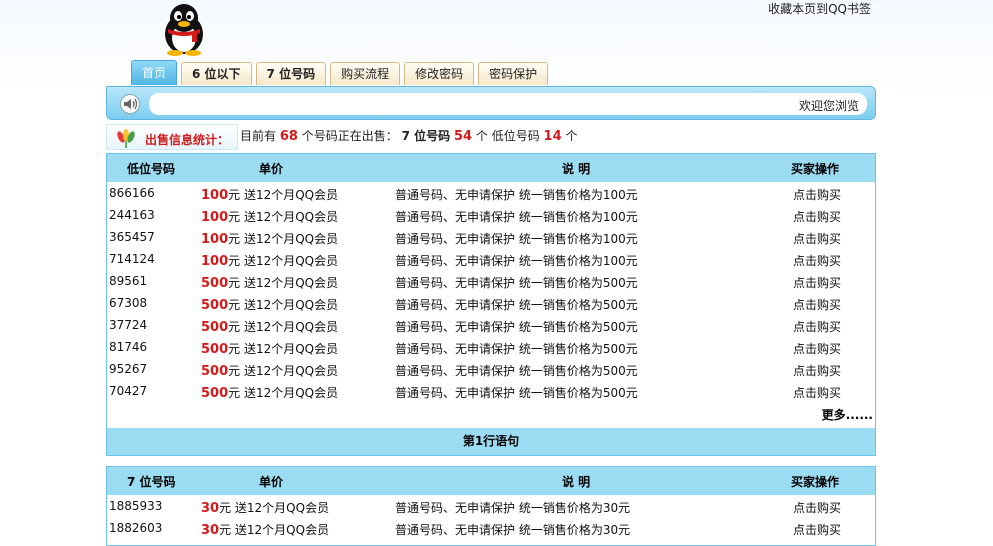 This screenshot has width=993, height=546. What do you see at coordinates (126, 138) in the screenshot?
I see `flower-icon` at bounding box center [126, 138].